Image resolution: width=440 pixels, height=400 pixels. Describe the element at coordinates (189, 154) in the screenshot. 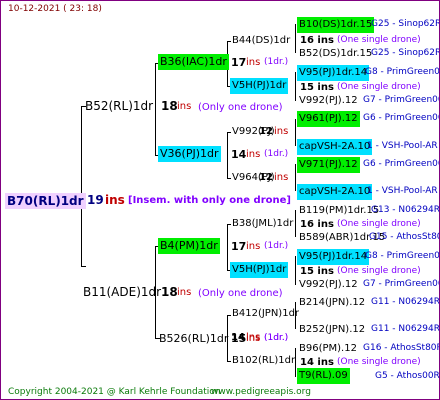

I see `gen2-queen-2: V36(PJ)1dr` at that location.